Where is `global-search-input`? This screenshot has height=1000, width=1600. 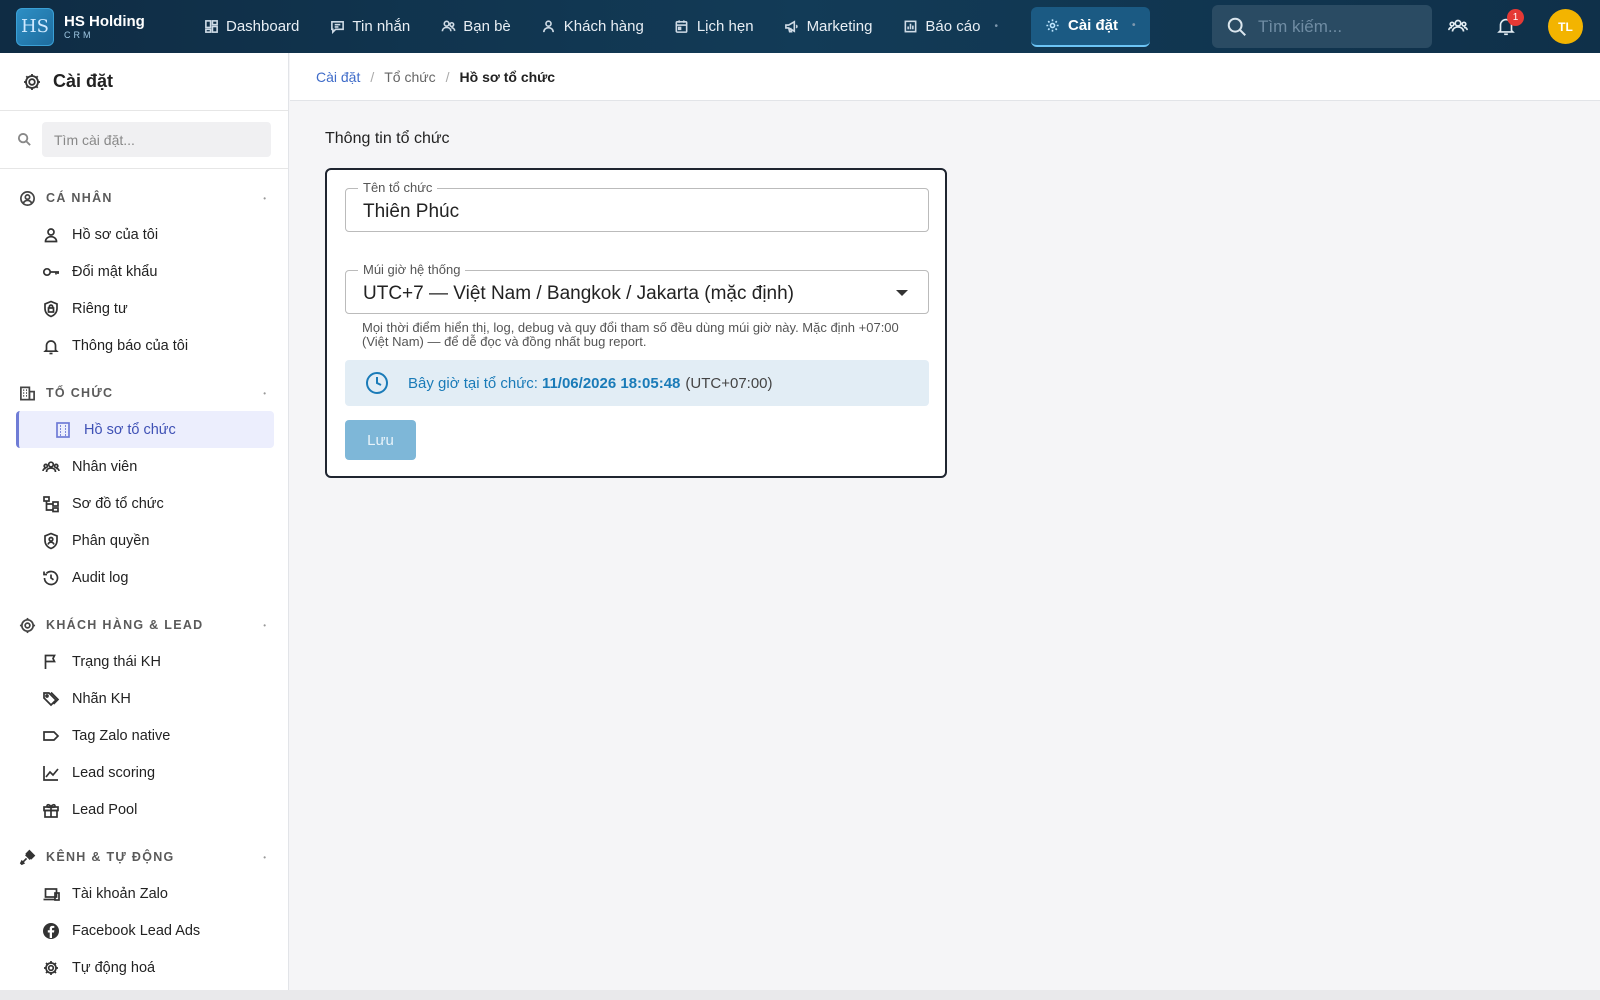 global-search-input is located at coordinates (1338, 26).